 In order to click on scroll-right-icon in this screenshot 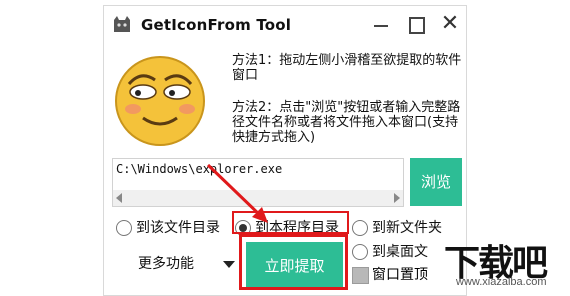, I will do `click(397, 198)`.